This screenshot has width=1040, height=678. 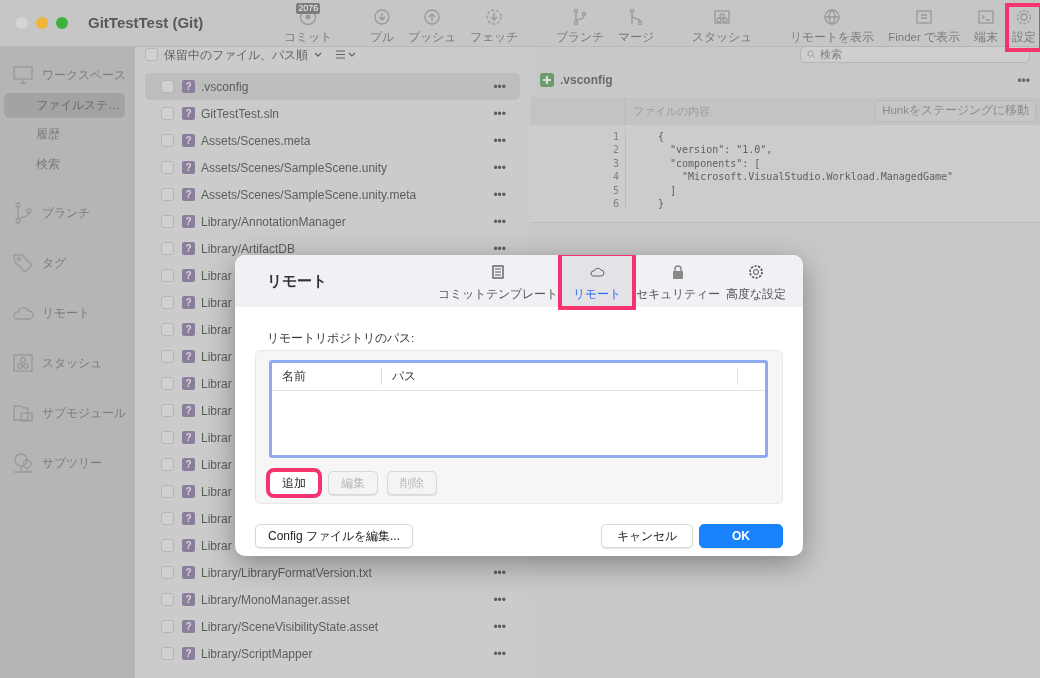 What do you see at coordinates (240, 114) in the screenshot?
I see `file-name: GitTestTest.sln` at bounding box center [240, 114].